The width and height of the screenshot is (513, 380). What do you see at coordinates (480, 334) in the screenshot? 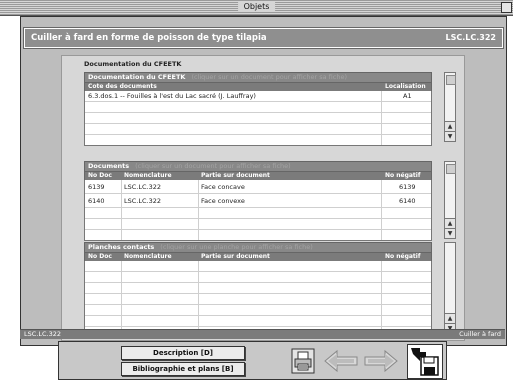
I see `status-type: Cuiller à fard` at bounding box center [480, 334].